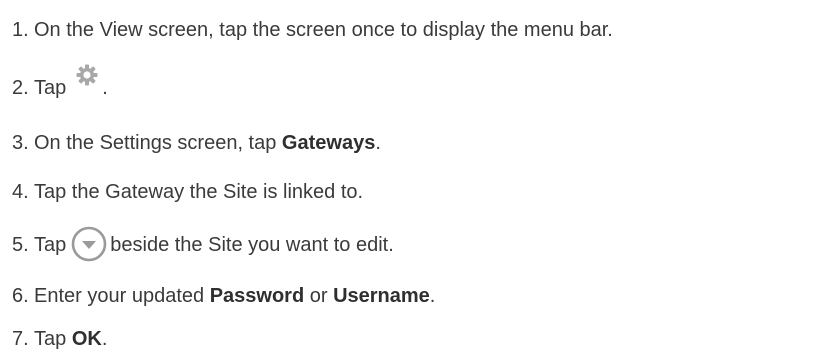  Describe the element at coordinates (328, 142) in the screenshot. I see `gateways-label: Gateways` at that location.